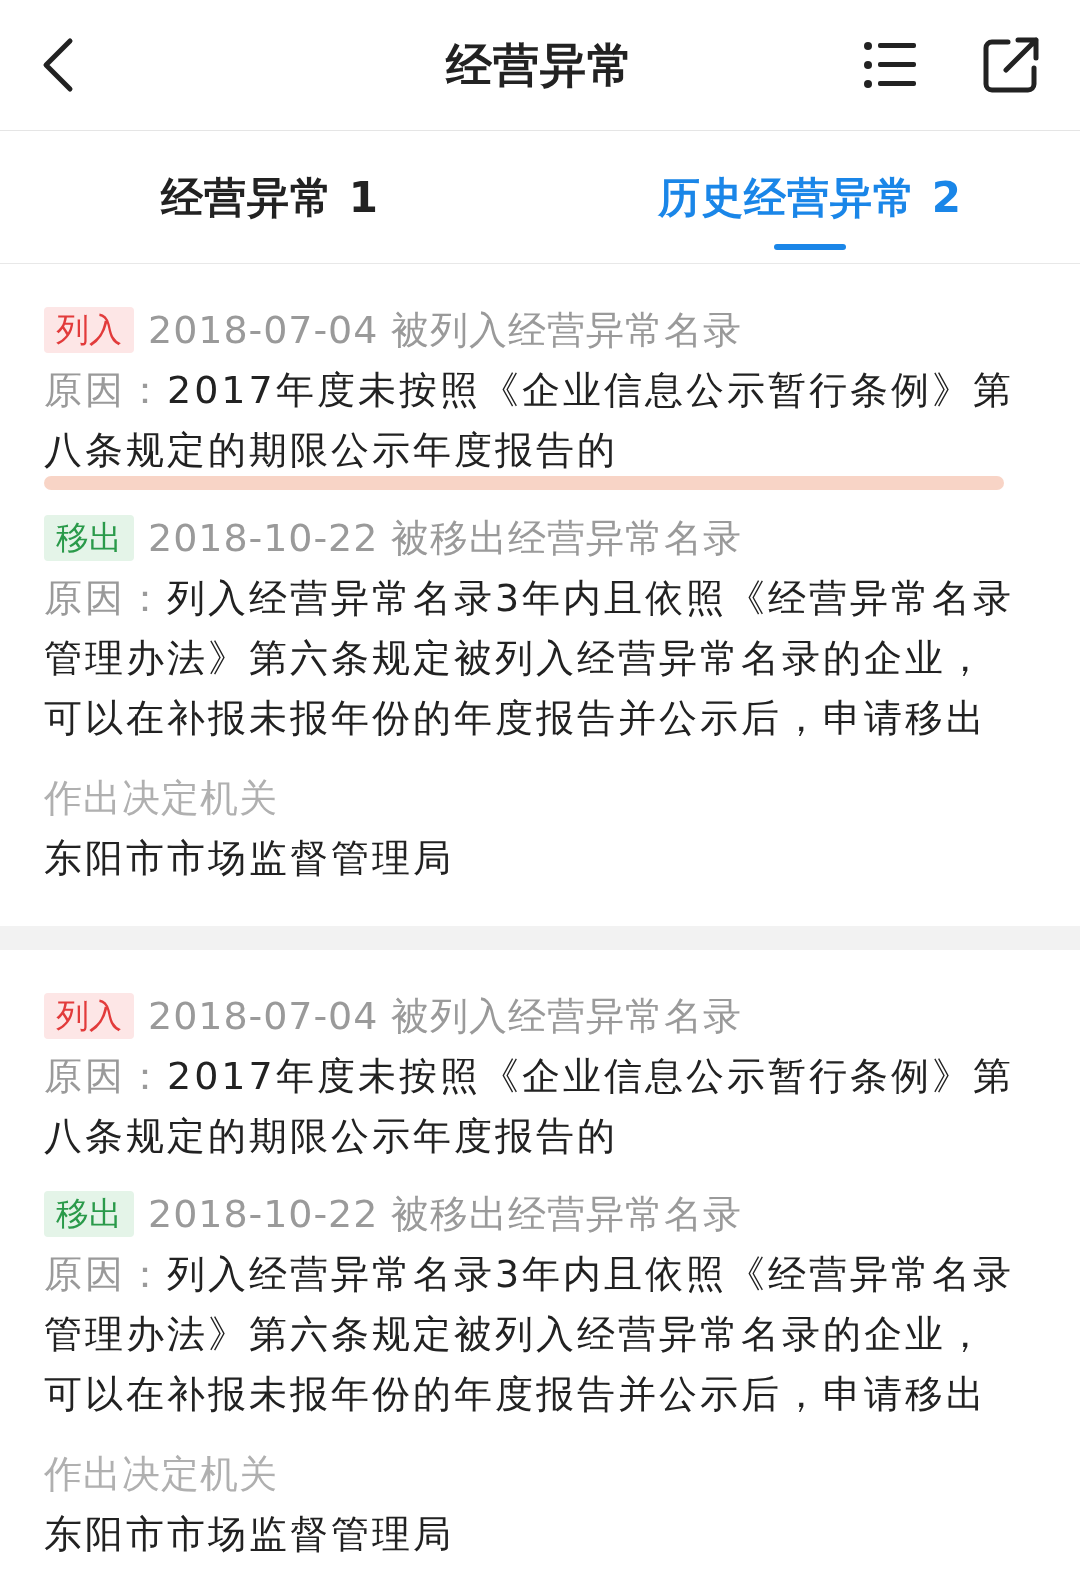  I want to click on tab: 历史经营异常 2, so click(810, 197).